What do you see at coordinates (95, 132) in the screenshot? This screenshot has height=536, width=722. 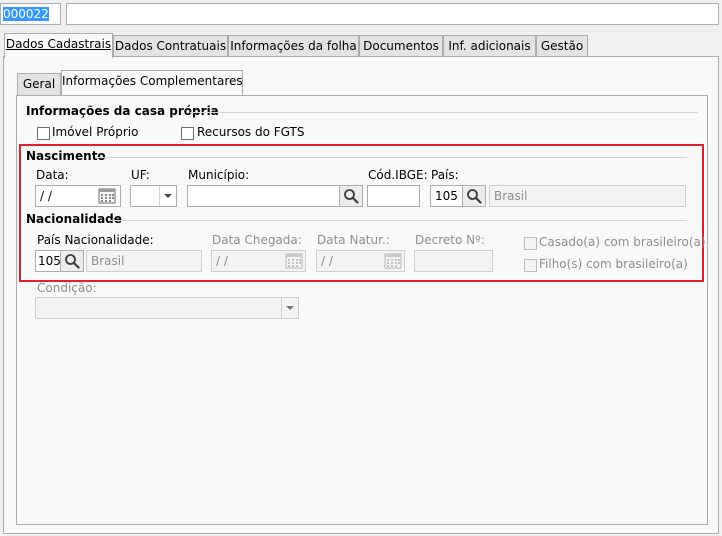 I see `imovel-proprio-label: Imóvel Próprio` at bounding box center [95, 132].